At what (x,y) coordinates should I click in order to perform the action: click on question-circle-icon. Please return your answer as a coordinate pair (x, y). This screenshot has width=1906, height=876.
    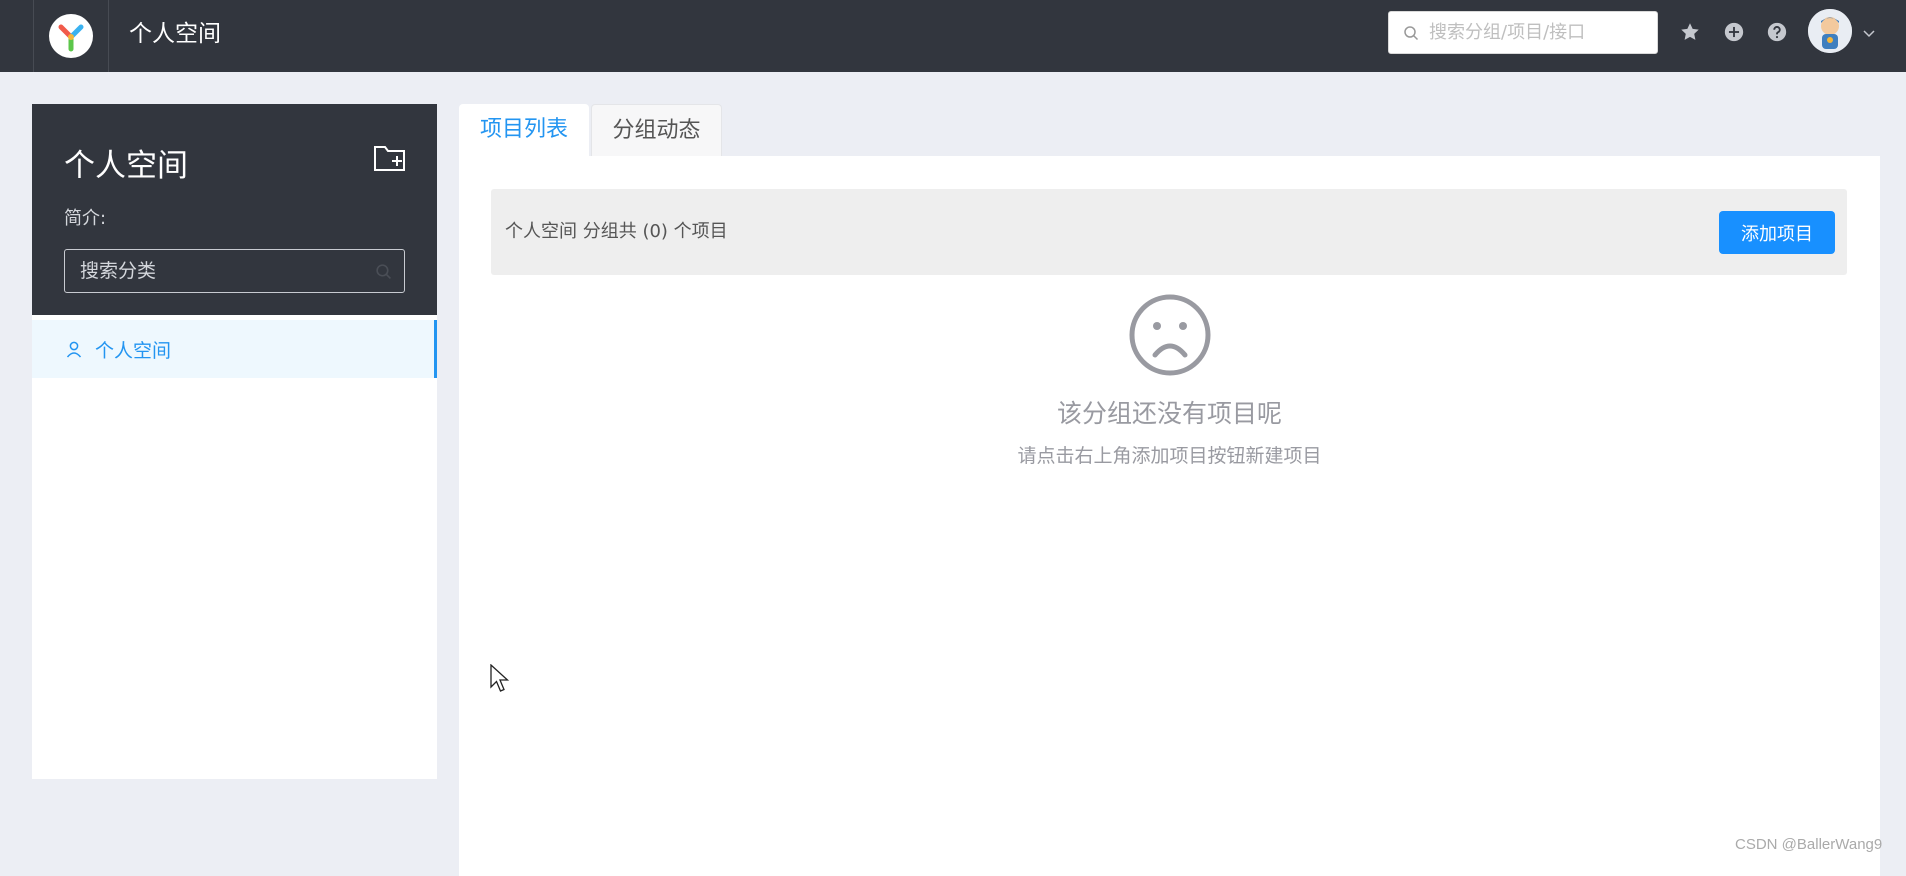
    Looking at the image, I should click on (1777, 32).